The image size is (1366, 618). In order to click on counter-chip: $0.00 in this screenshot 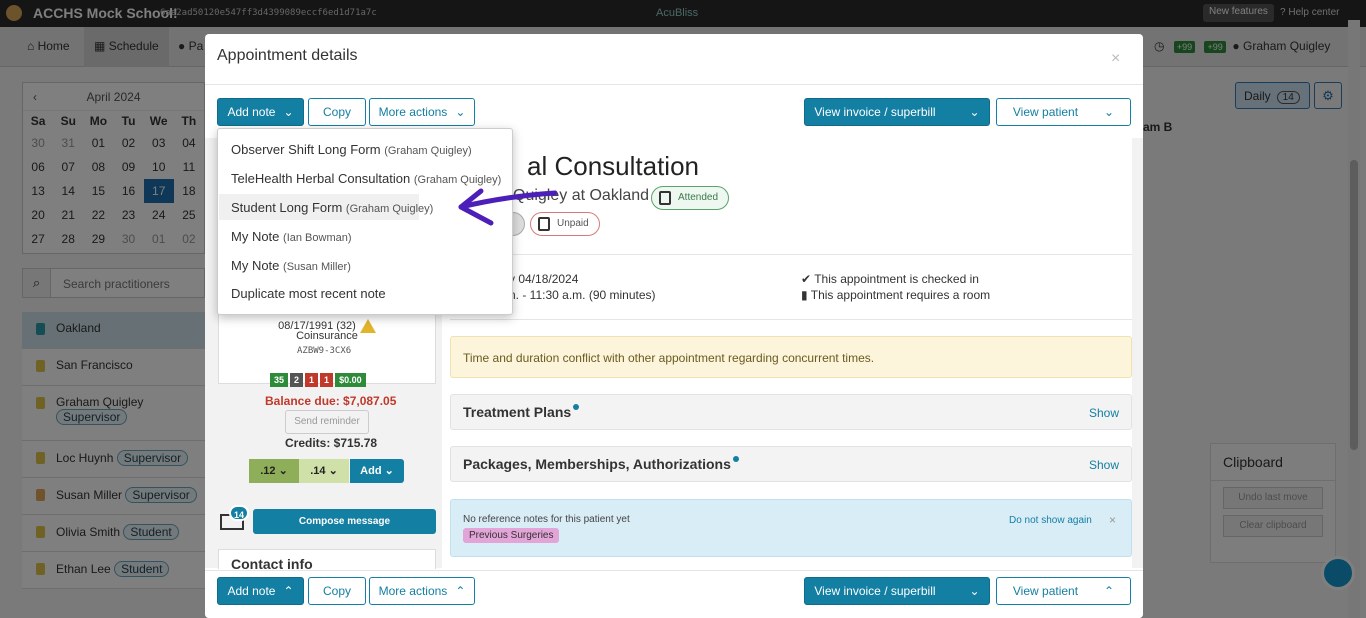, I will do `click(350, 380)`.